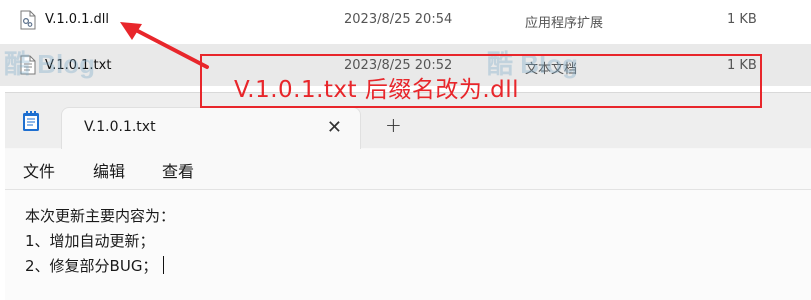 This screenshot has width=811, height=300. Describe the element at coordinates (742, 19) in the screenshot. I see `file-size: 1 KB` at that location.